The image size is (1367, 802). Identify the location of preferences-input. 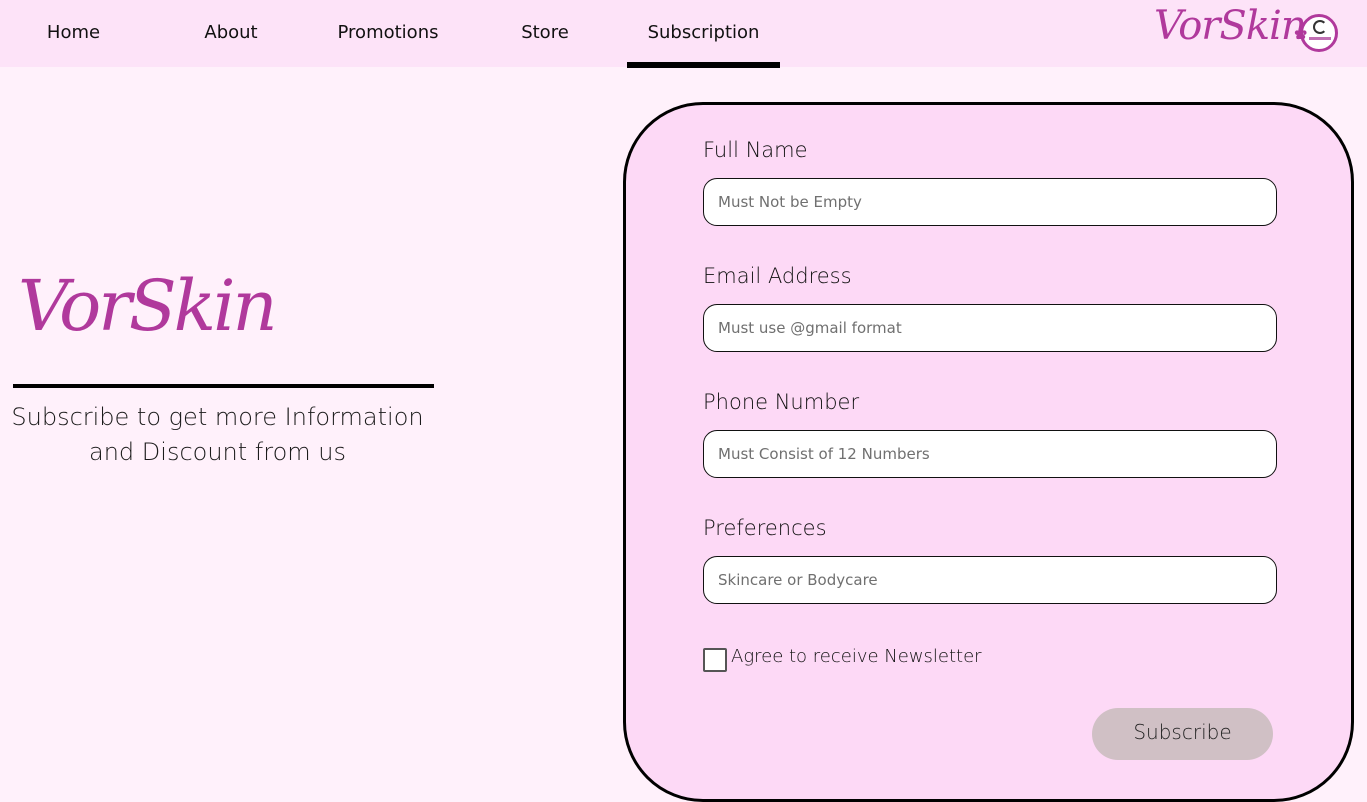
(990, 580).